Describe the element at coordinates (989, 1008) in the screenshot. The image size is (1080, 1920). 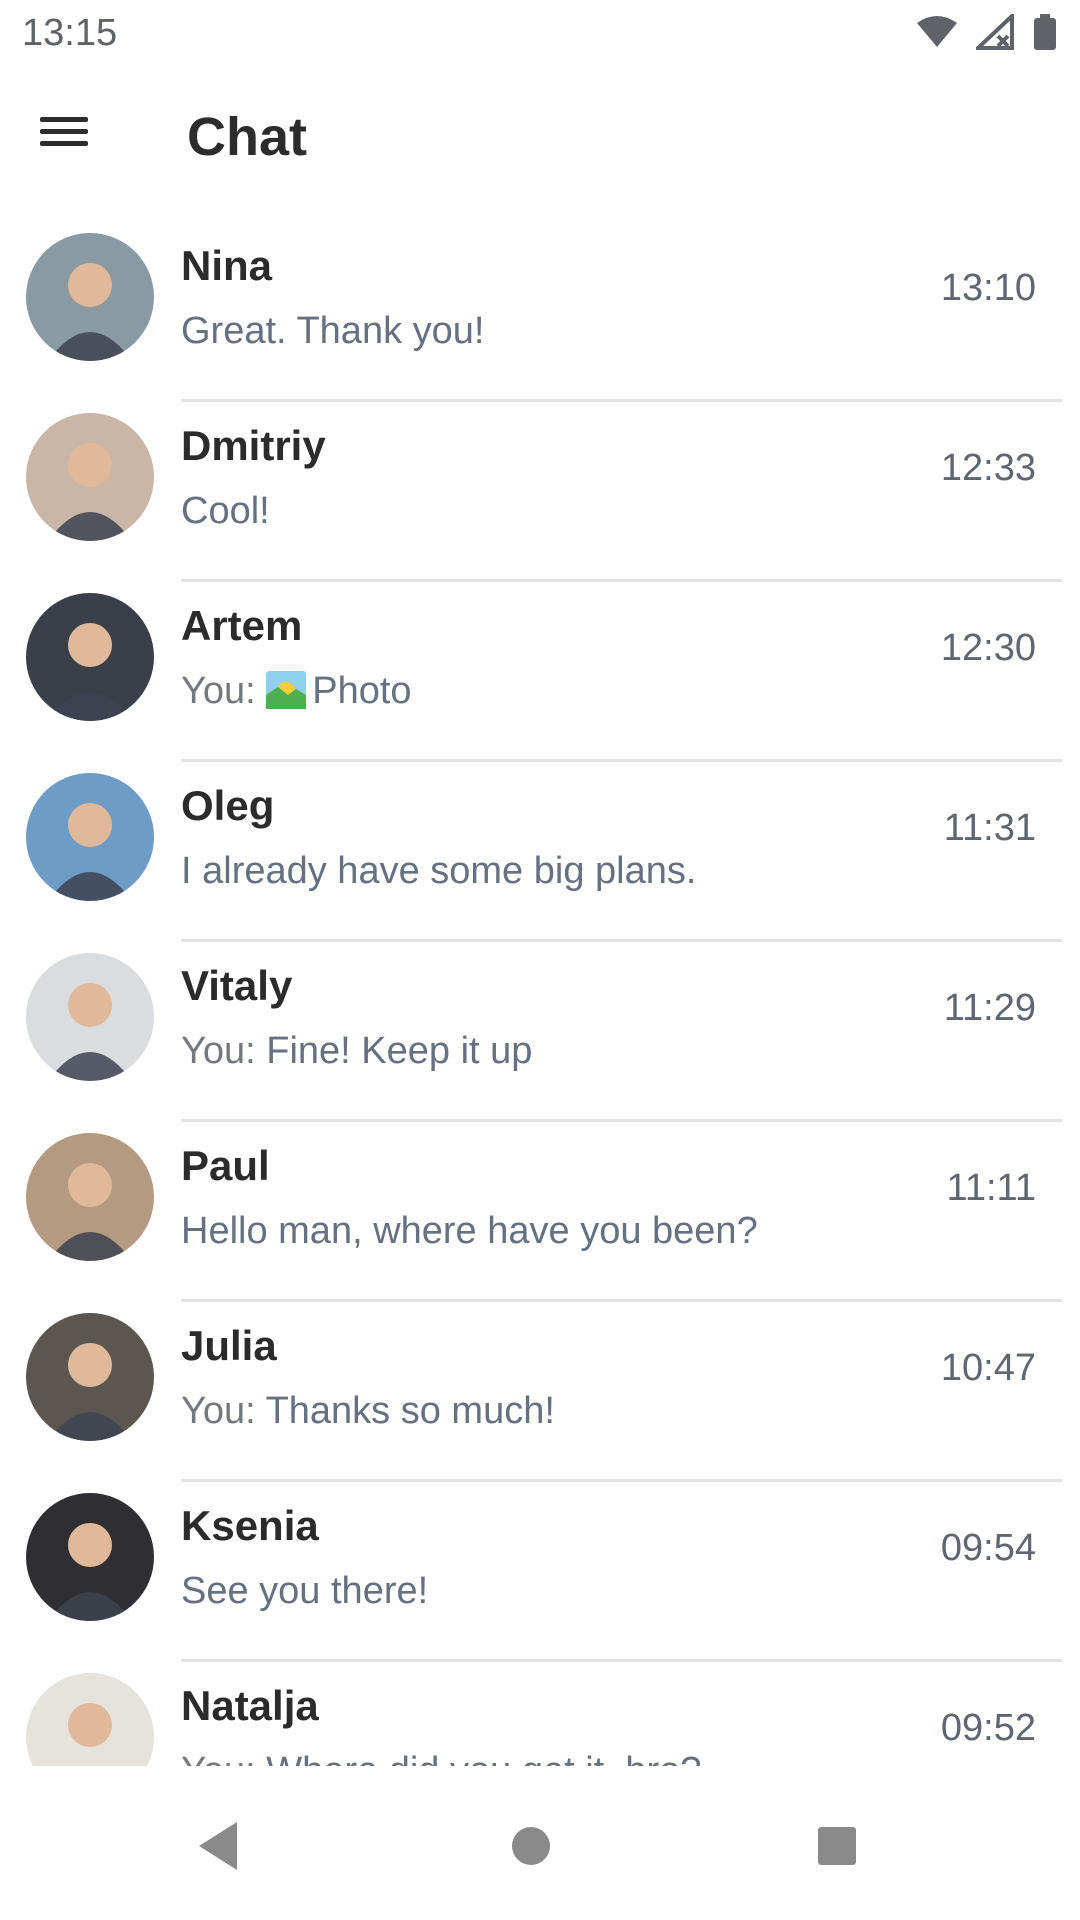
I see `message-time: 11:29` at that location.